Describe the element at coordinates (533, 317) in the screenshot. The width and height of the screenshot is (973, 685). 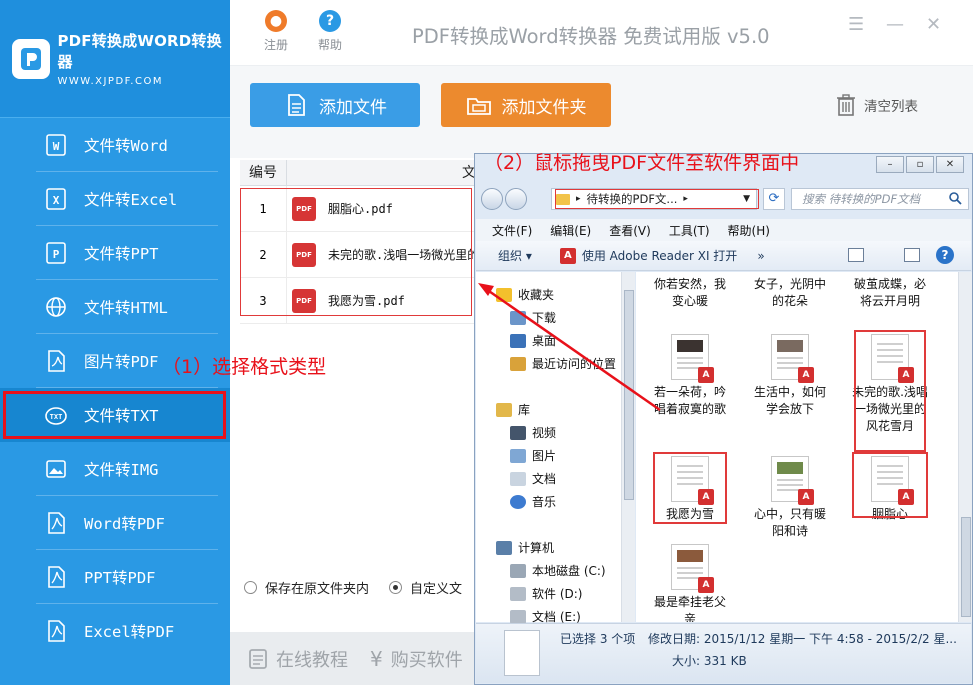
I see `tree-downloads: 下载` at that location.